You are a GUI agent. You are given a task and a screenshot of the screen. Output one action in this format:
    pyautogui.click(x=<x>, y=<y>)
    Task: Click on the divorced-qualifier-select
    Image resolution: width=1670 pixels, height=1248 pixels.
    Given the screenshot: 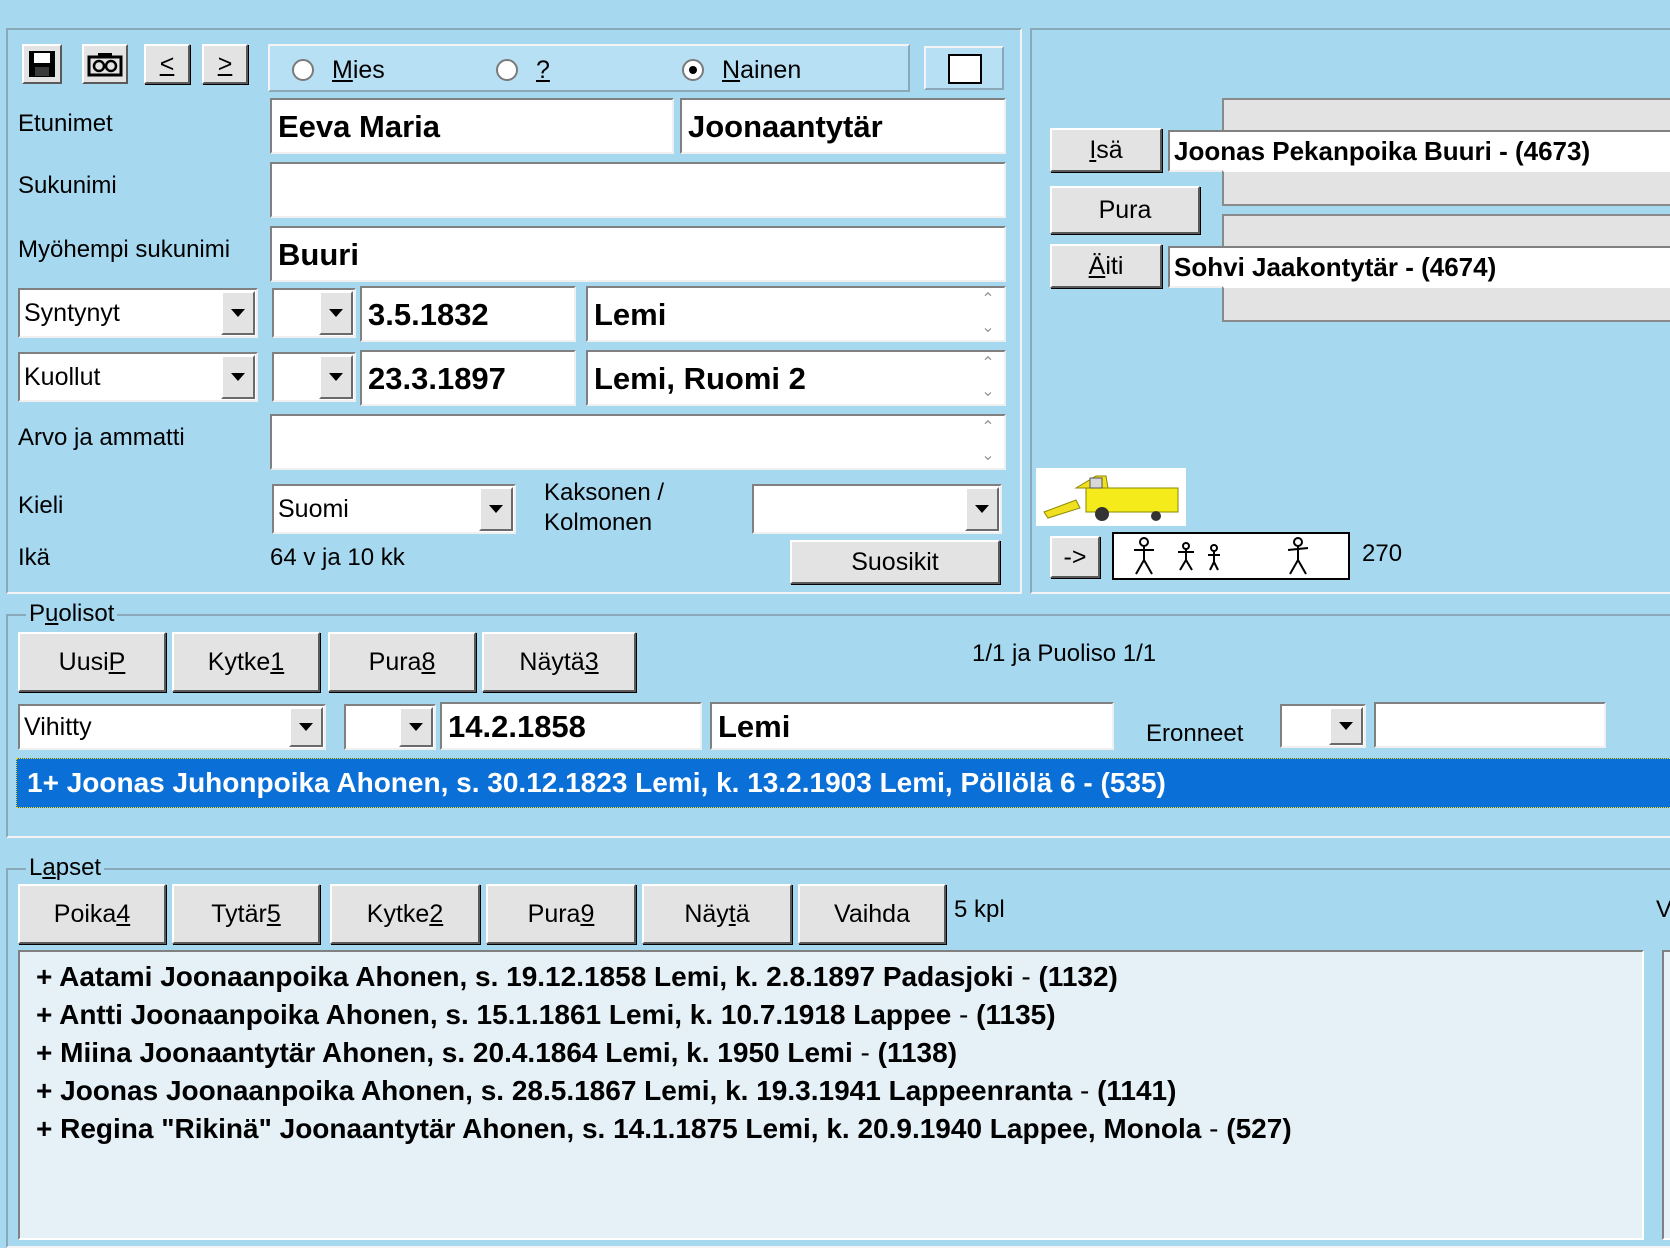 What is the action you would take?
    pyautogui.click(x=1323, y=726)
    